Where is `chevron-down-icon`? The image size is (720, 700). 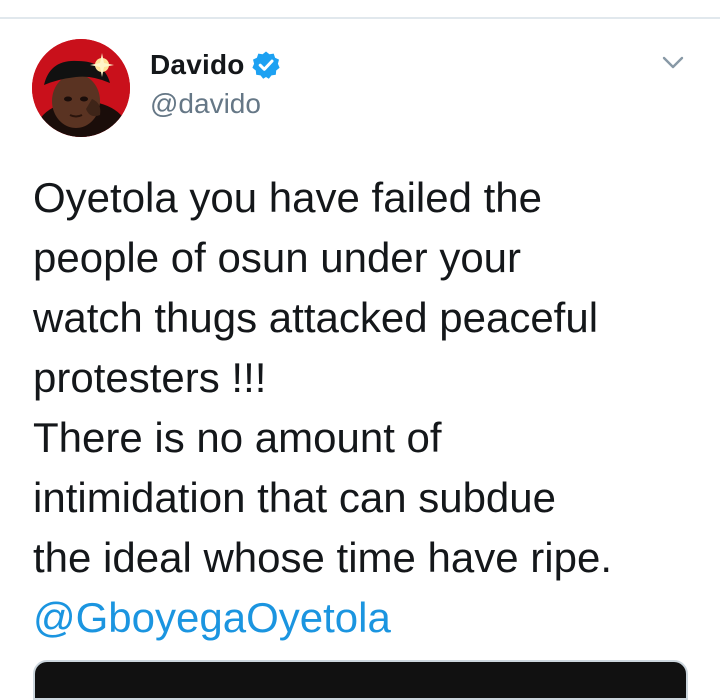
chevron-down-icon is located at coordinates (673, 63).